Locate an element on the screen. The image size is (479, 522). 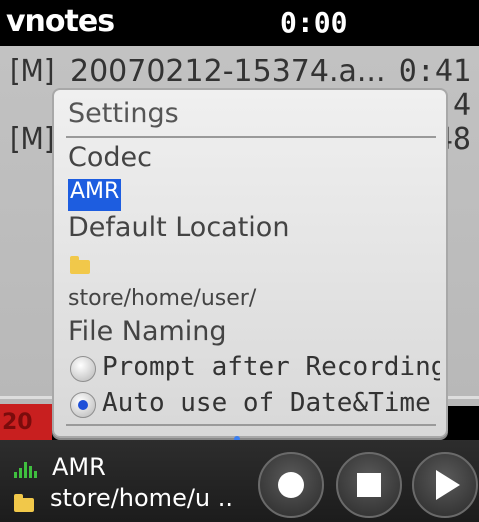
record-button is located at coordinates (291, 485).